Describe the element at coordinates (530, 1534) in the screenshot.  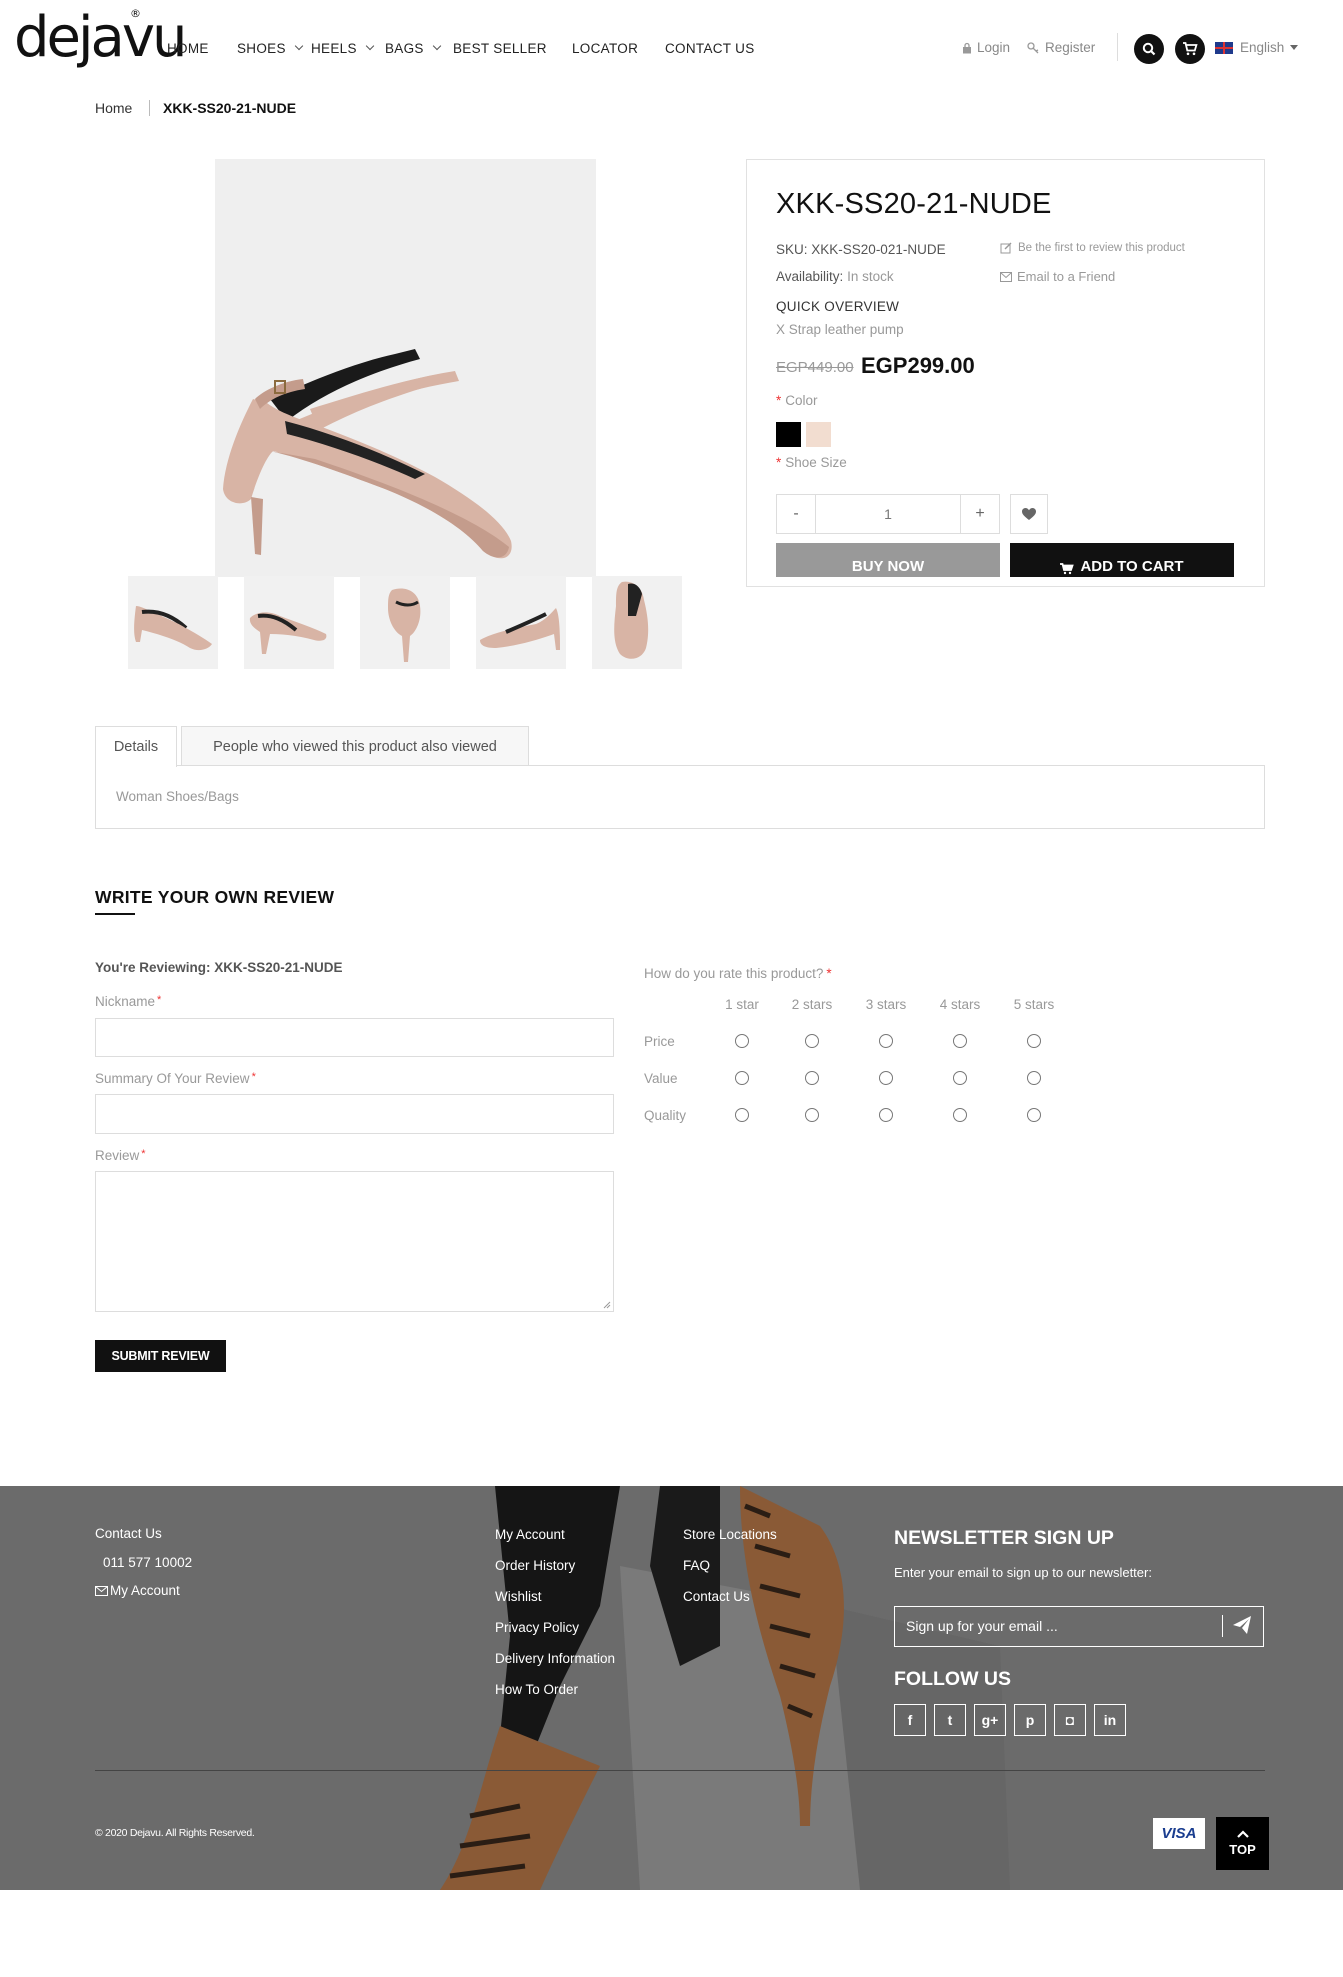
I see `footer-link-my-account: My Account` at that location.